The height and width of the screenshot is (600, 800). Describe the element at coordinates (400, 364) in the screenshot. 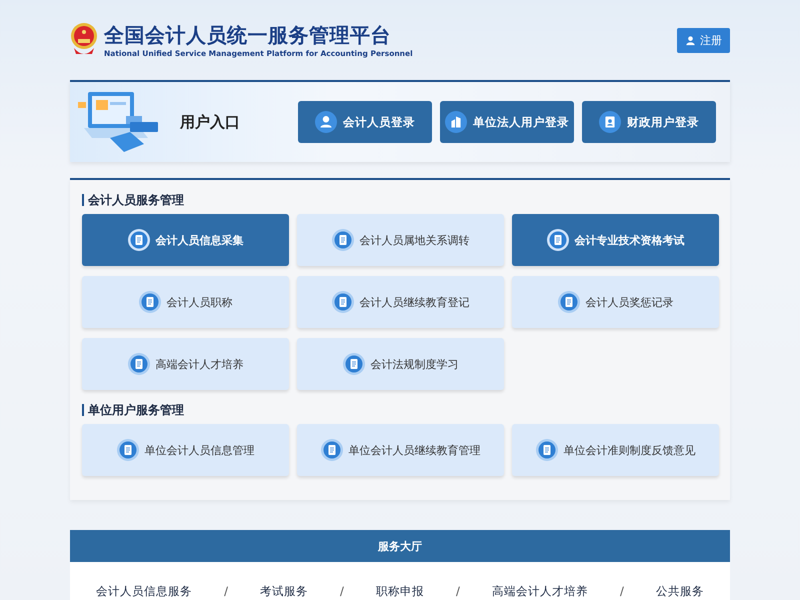

I see `service-tile: 会计法规制度学习` at that location.